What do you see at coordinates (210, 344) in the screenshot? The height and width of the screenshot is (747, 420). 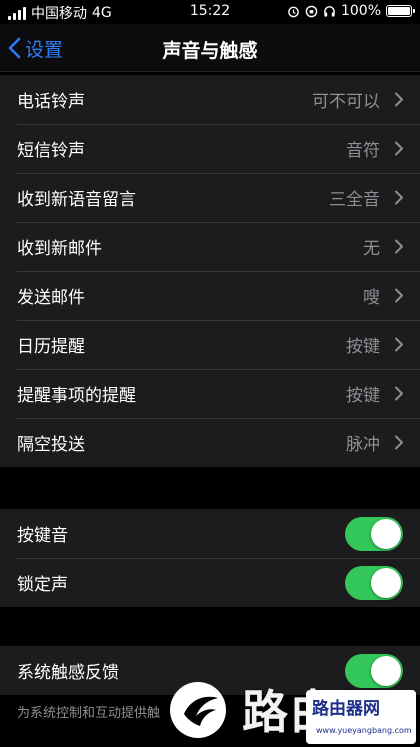 I see `row-calendar-alerts: 日历提醒 按键` at bounding box center [210, 344].